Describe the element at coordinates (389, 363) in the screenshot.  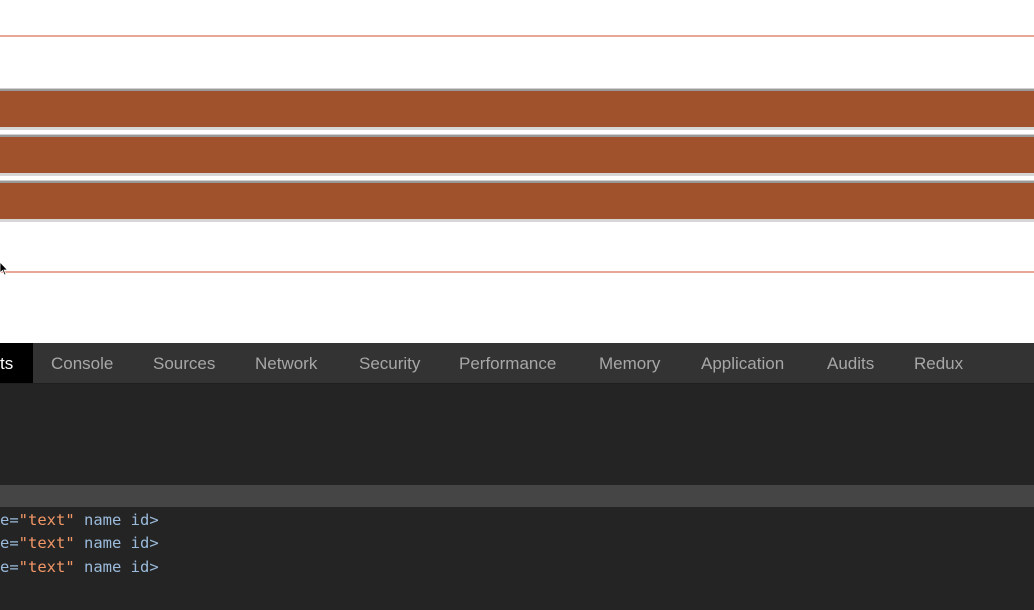
I see `tab-security: Security` at that location.